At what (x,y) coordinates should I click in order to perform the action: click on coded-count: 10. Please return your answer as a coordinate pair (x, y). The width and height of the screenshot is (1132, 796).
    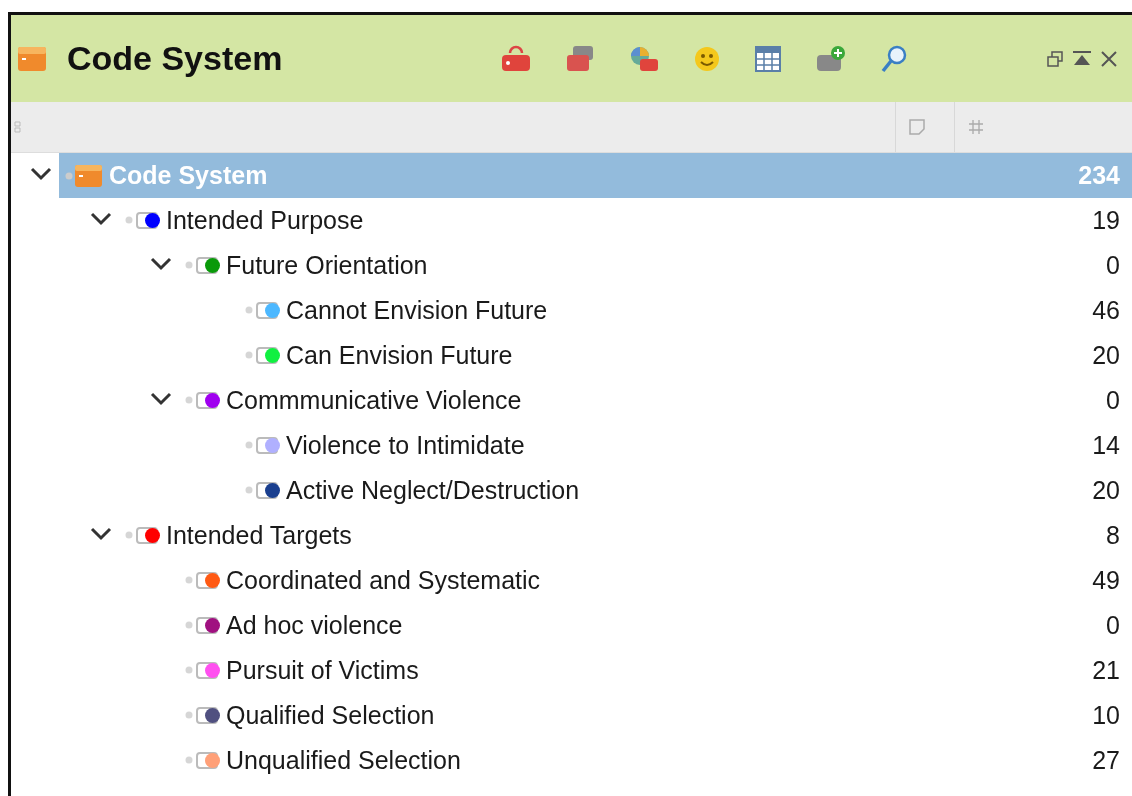
    Looking at the image, I should click on (1106, 715).